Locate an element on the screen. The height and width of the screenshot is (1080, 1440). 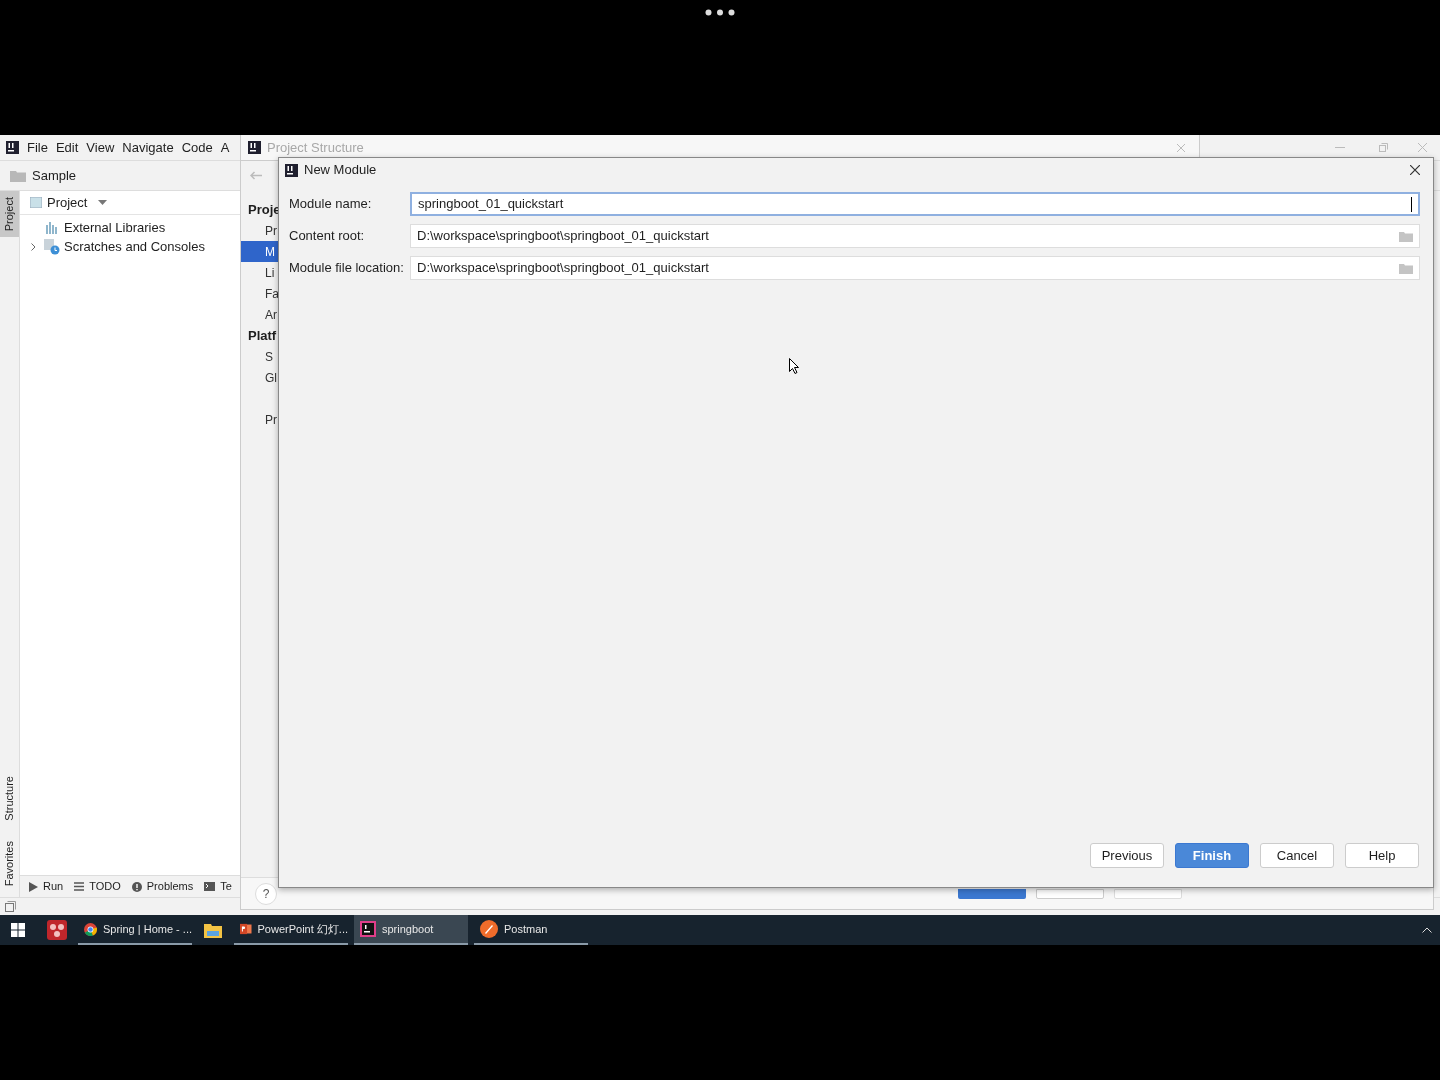
ok-button is located at coordinates (992, 894).